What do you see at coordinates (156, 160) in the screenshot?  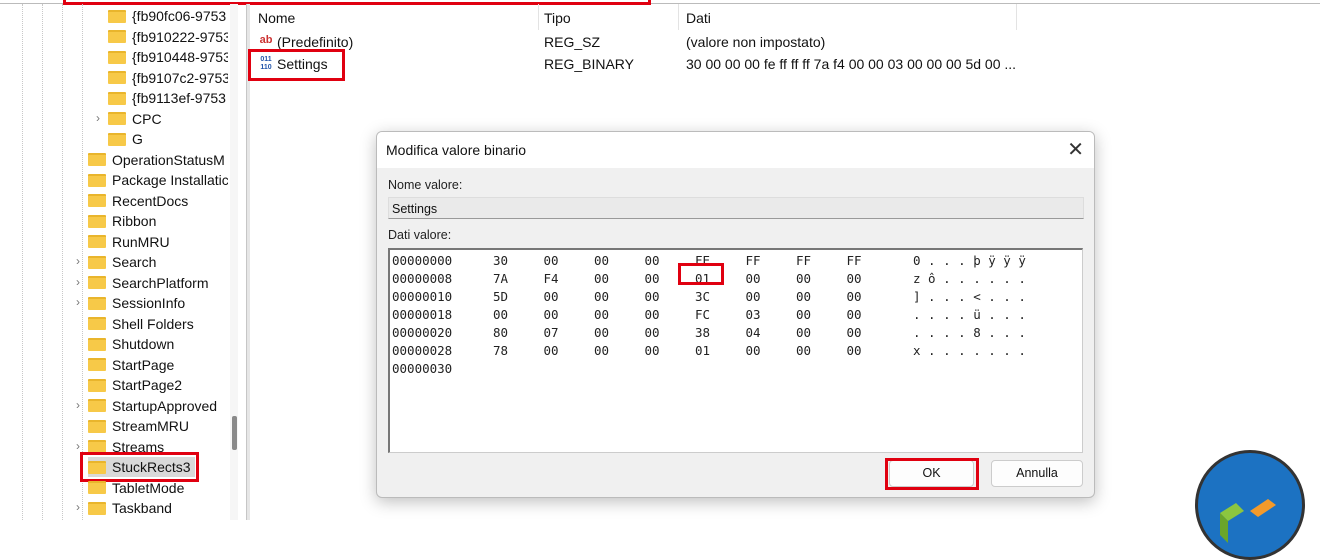 I see `tree-item: OperationStatusM` at bounding box center [156, 160].